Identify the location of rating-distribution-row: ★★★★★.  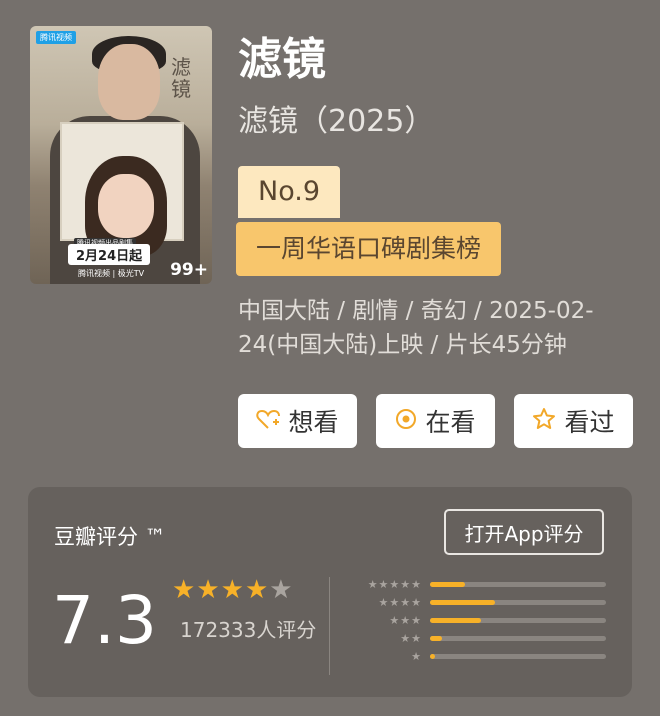
(477, 585).